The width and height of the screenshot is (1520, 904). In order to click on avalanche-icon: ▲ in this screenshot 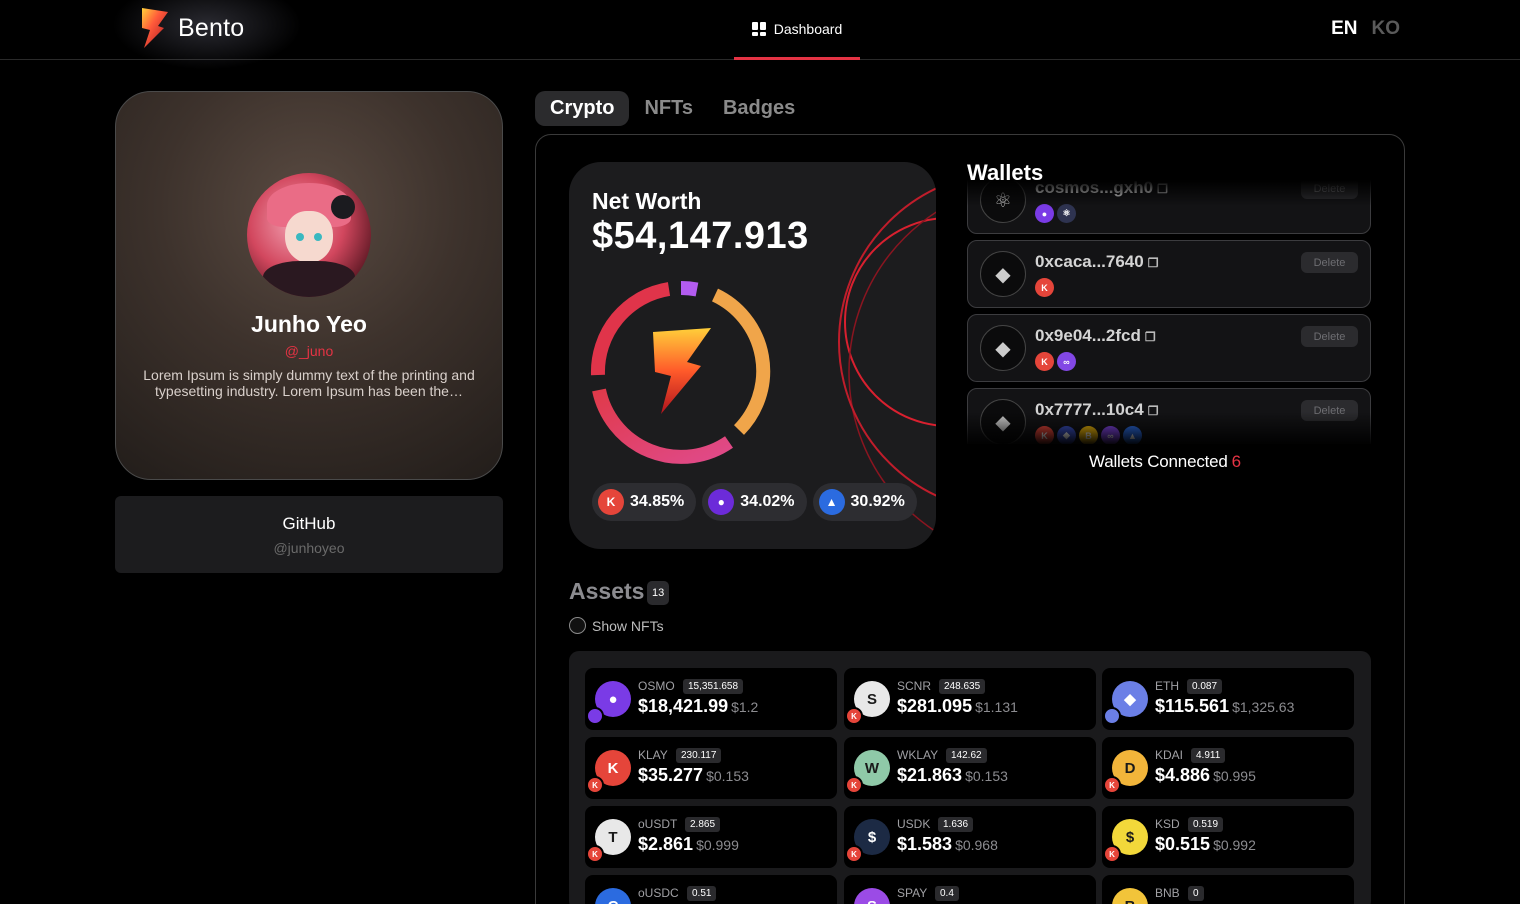, I will do `click(1132, 435)`.